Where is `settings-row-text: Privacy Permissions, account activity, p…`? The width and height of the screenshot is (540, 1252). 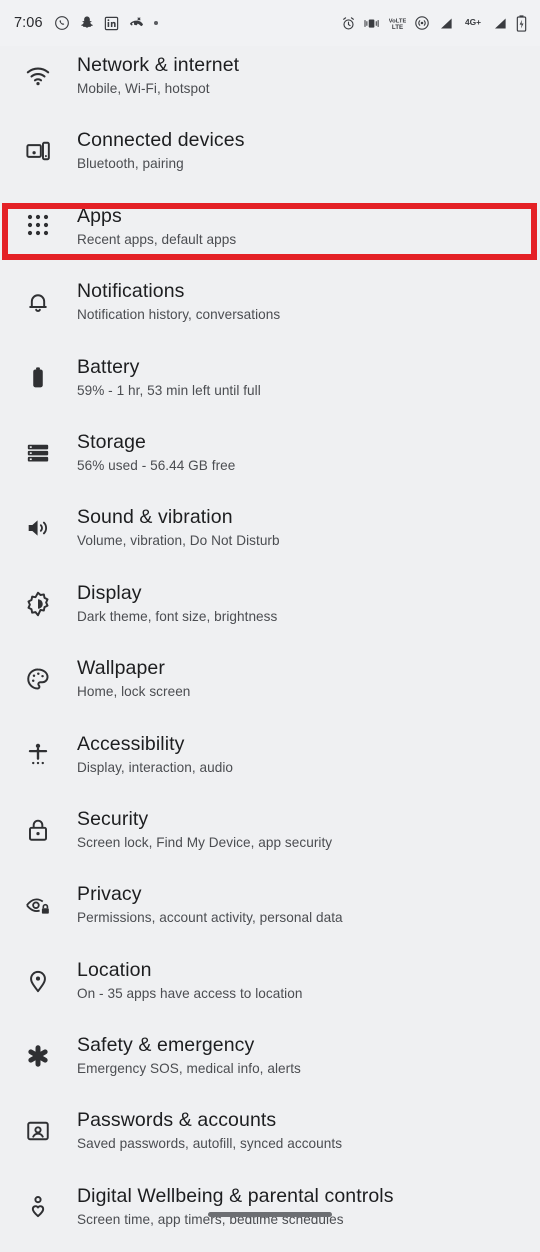 settings-row-text: Privacy Permissions, account activity, p… is located at coordinates (201, 901).